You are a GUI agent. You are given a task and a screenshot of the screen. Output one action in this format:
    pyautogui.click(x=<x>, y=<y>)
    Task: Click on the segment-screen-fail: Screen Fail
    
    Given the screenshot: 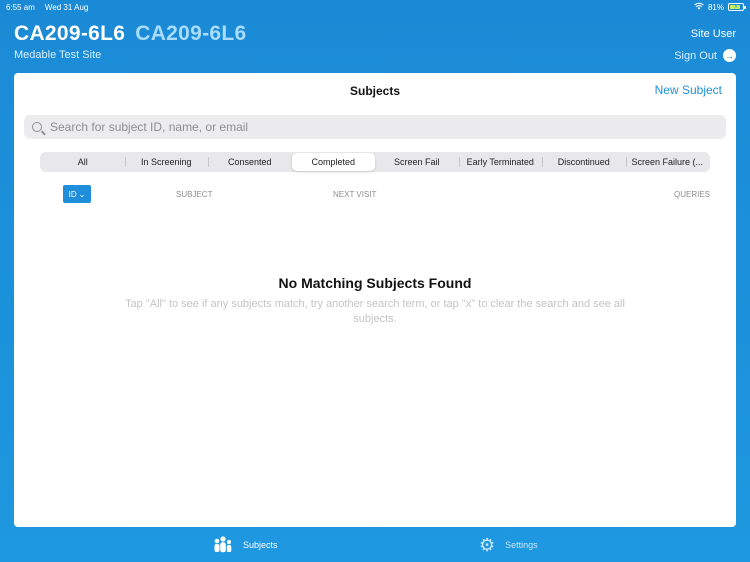 What is the action you would take?
    pyautogui.click(x=417, y=162)
    